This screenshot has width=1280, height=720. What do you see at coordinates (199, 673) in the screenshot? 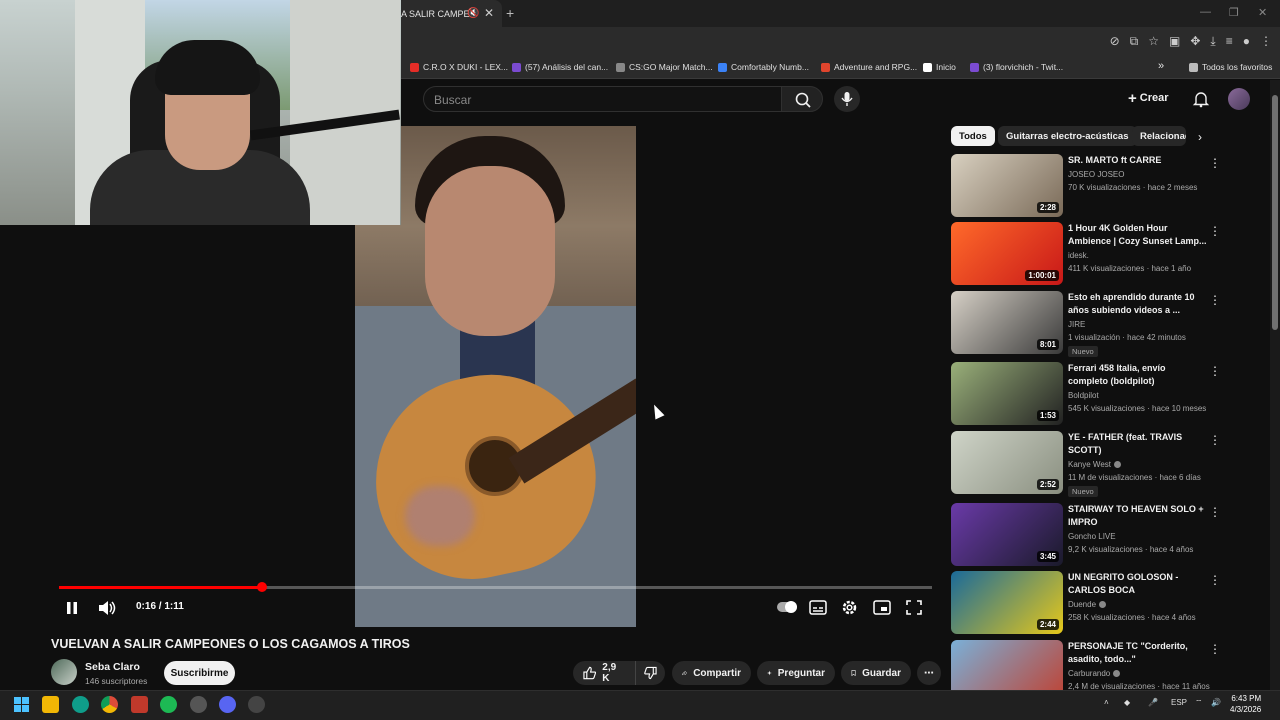
I see `subscribe-button: Suscribirme` at bounding box center [199, 673].